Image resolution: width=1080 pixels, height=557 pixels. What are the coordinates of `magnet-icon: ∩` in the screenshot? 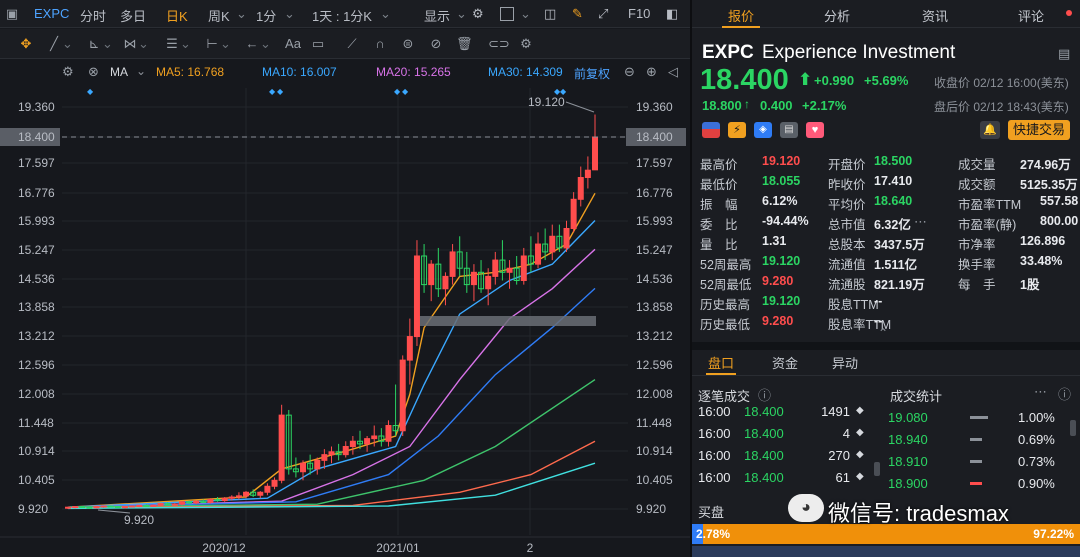 It's located at (380, 44).